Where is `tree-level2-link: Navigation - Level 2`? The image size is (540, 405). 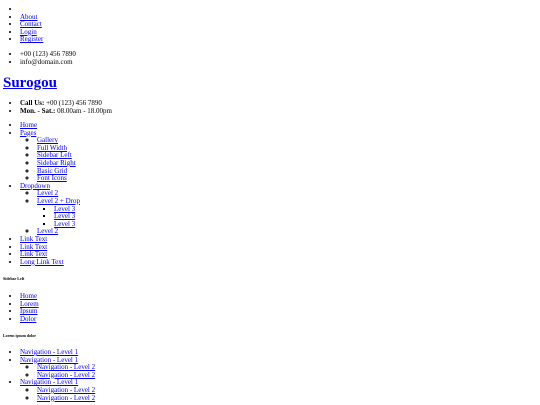 tree-level2-link: Navigation - Level 2 is located at coordinates (66, 398).